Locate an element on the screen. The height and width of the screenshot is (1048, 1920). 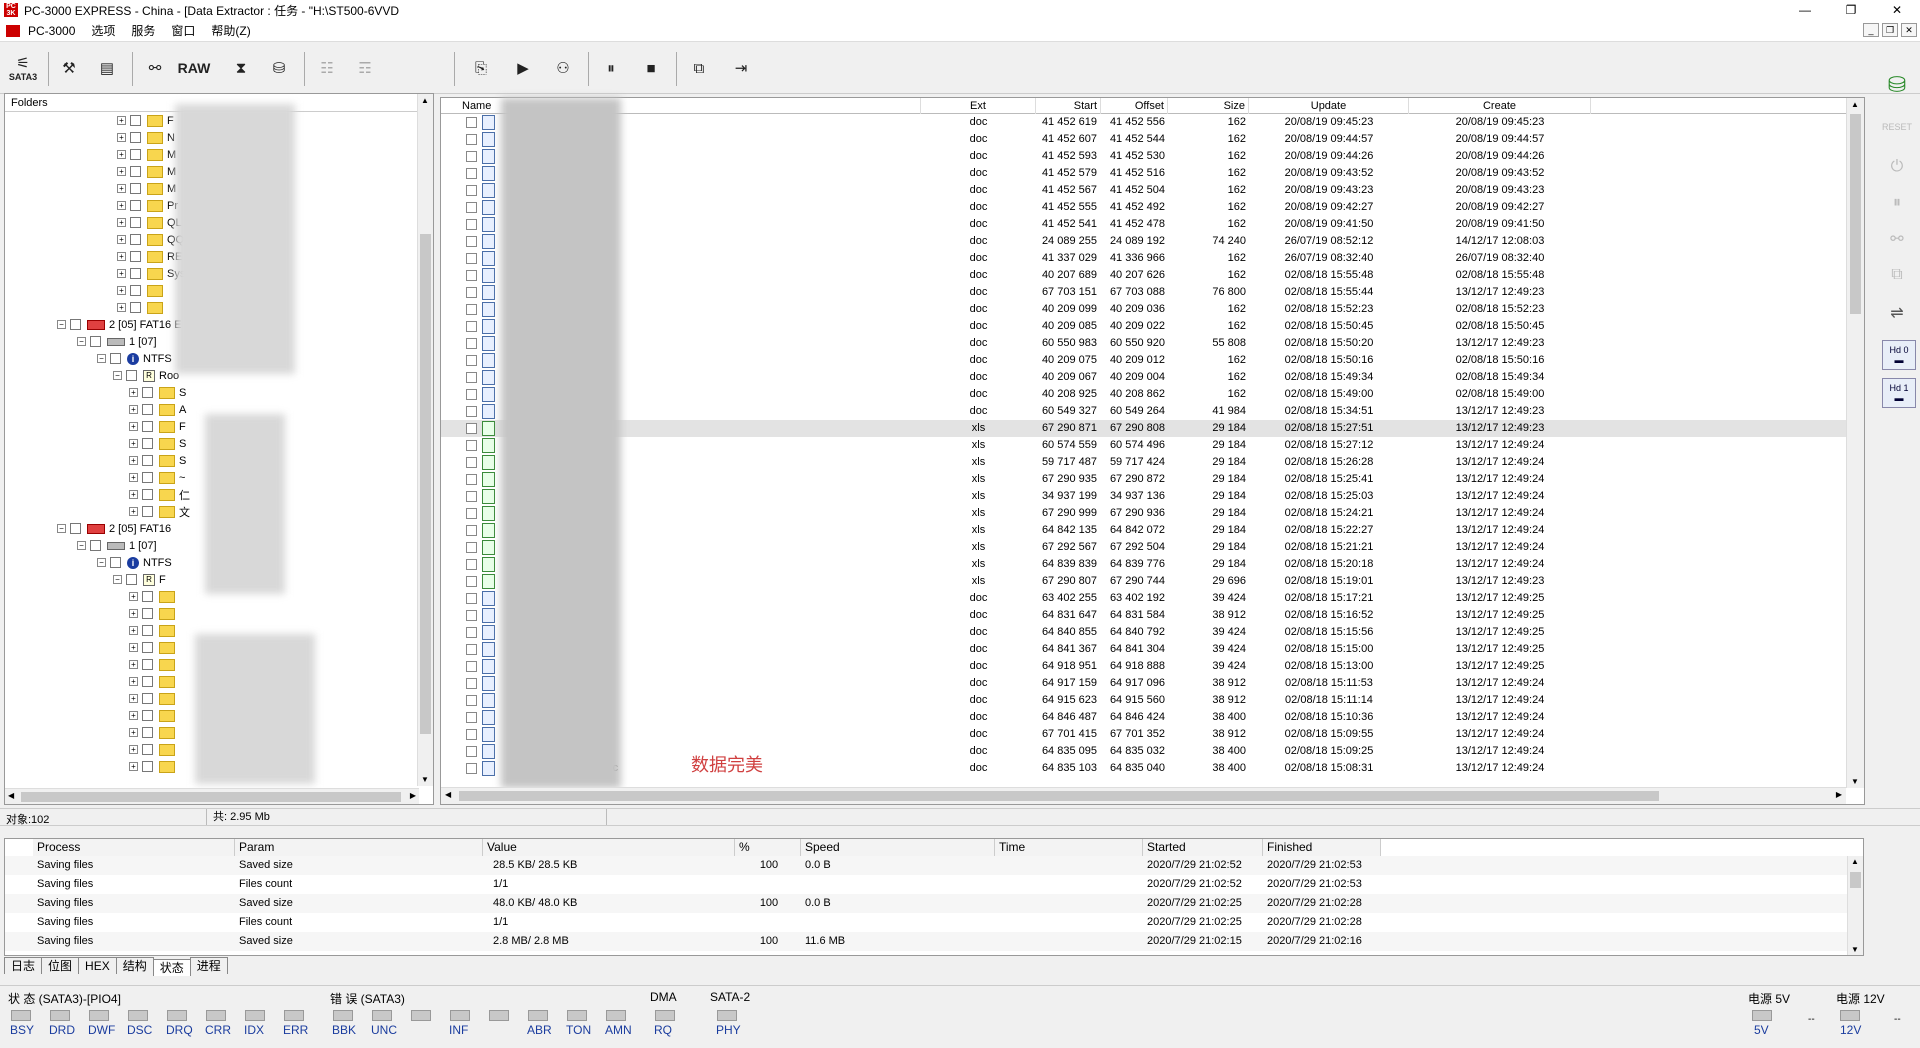
copy-button: ⧉ is located at coordinates (699, 68).